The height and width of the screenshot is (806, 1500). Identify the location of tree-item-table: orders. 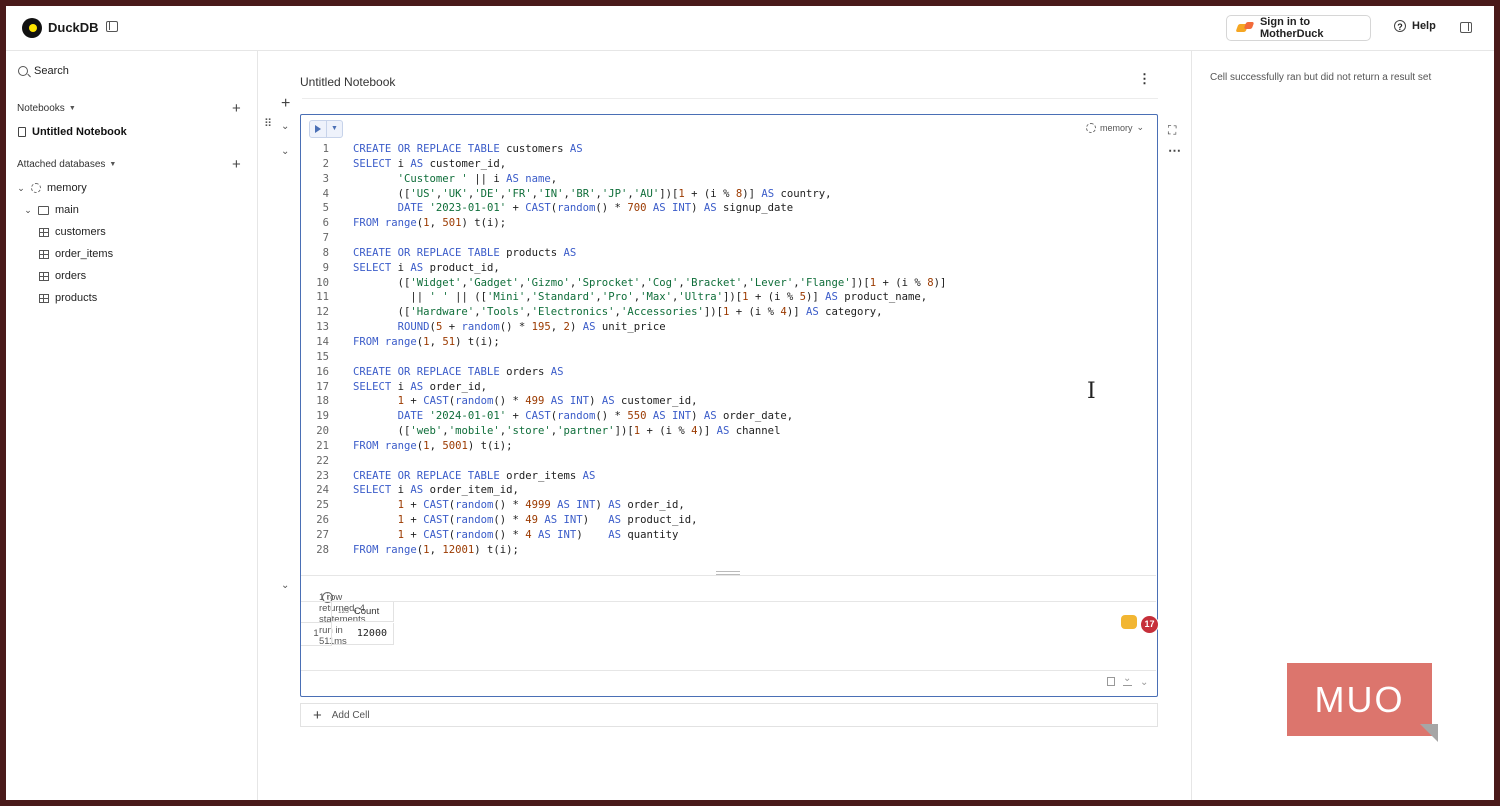
(62, 276).